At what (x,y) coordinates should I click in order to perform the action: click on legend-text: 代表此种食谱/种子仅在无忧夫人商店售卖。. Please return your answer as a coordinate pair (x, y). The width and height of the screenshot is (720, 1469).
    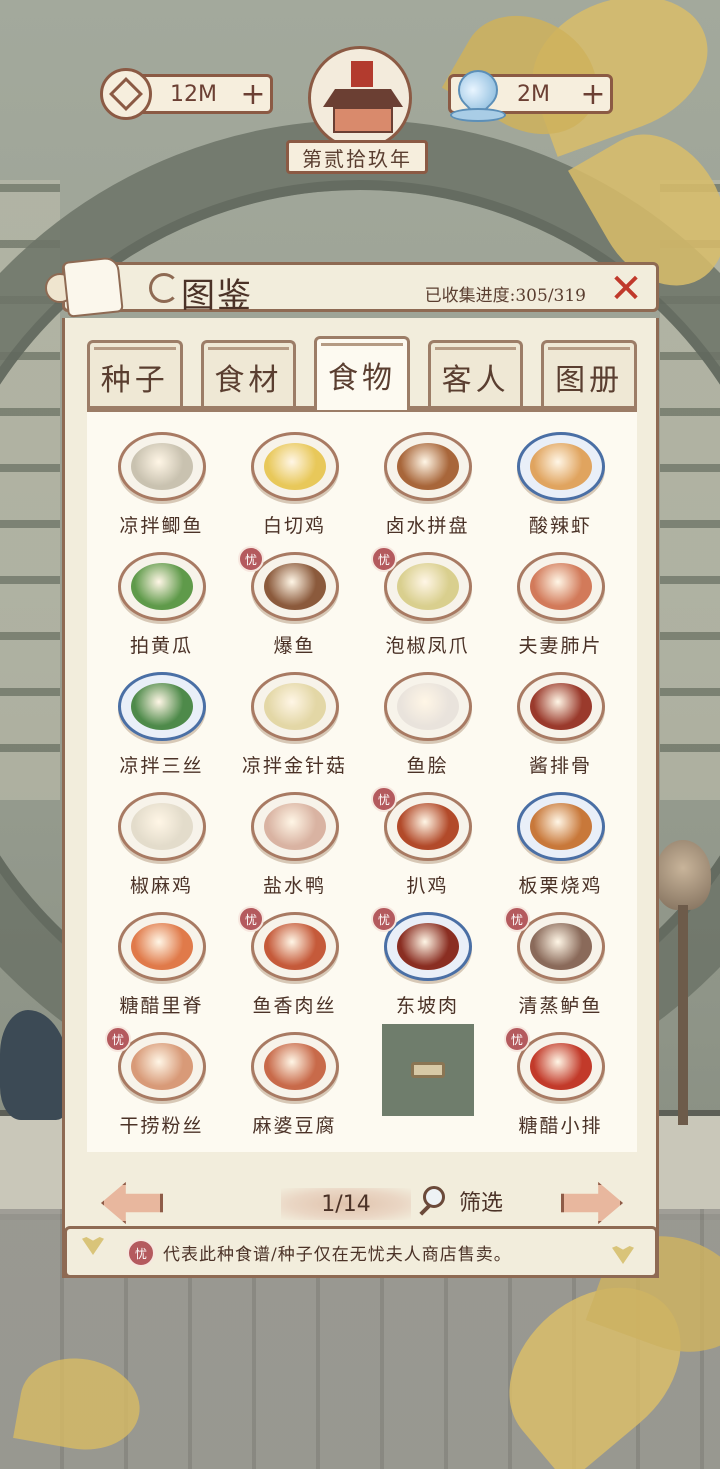
    Looking at the image, I should click on (337, 1254).